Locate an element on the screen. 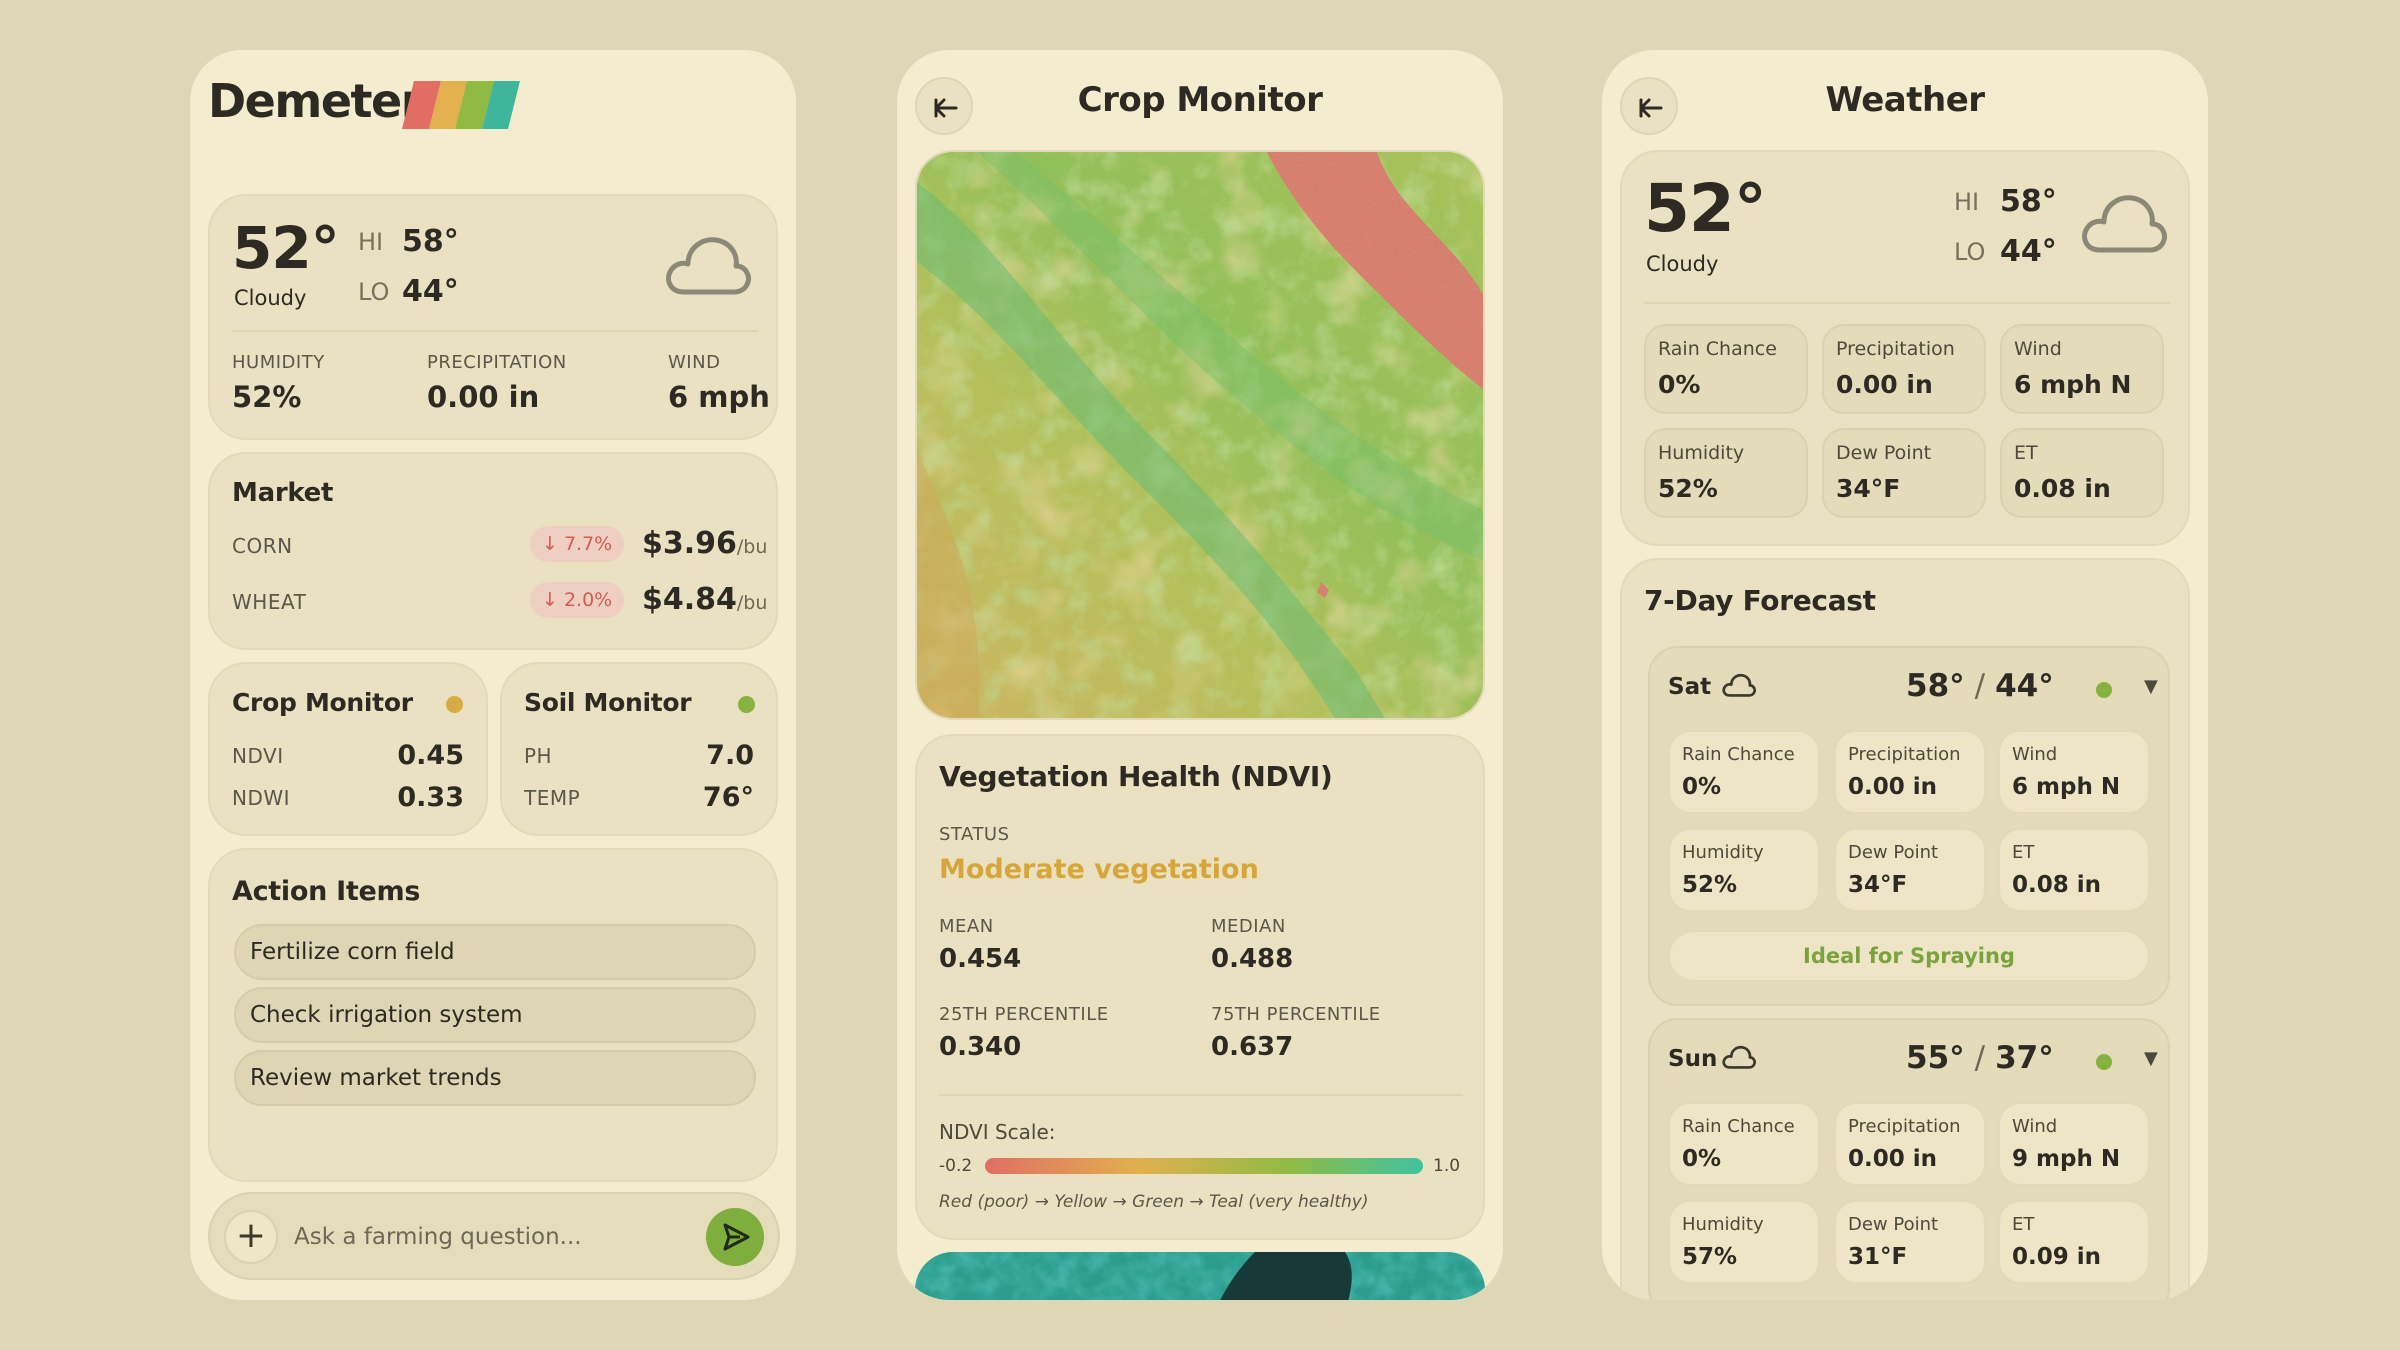 The height and width of the screenshot is (1350, 2400). wheat-price-value: $4.84 is located at coordinates (689, 599).